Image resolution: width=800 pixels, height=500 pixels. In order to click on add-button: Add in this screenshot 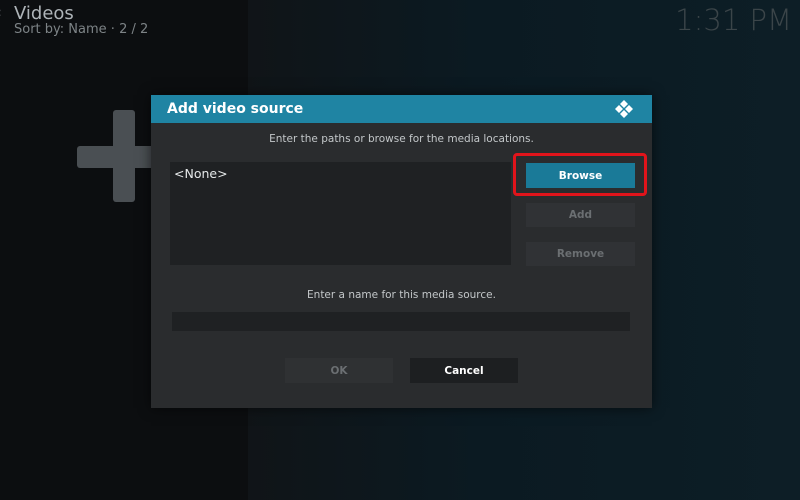, I will do `click(580, 215)`.